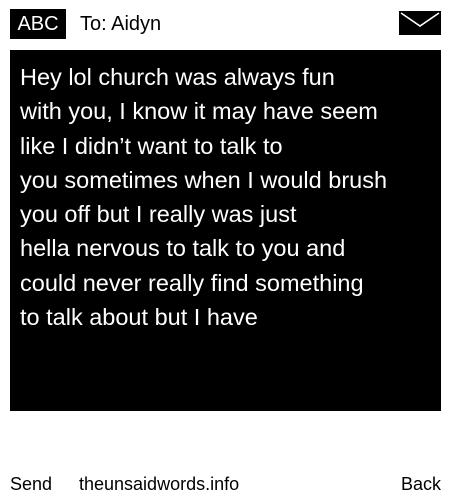  What do you see at coordinates (420, 23) in the screenshot?
I see `envelope-icon` at bounding box center [420, 23].